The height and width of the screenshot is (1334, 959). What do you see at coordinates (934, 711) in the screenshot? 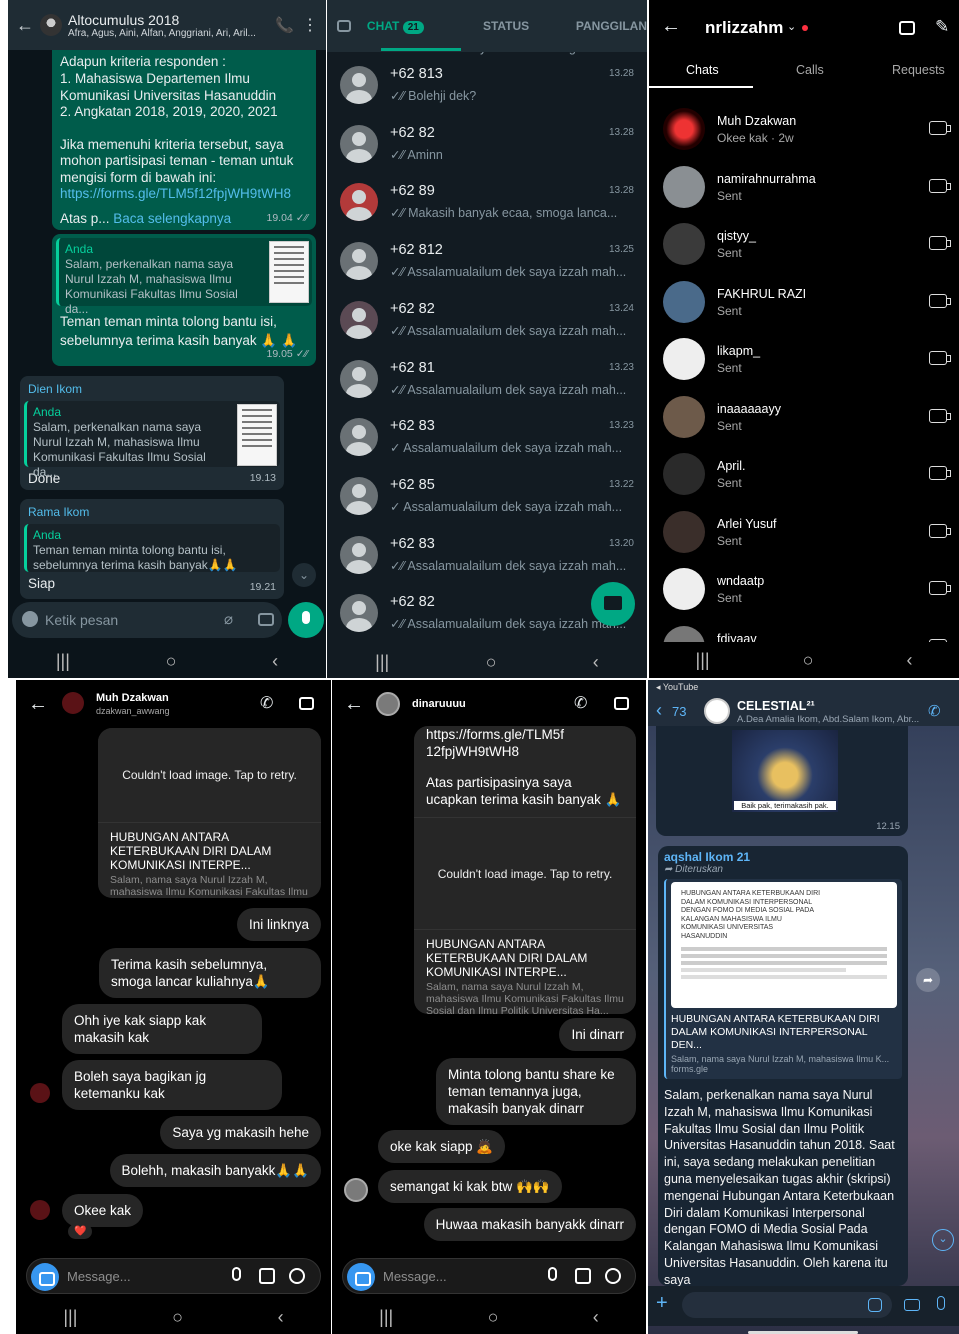
I see `add-call-icon: ✆` at bounding box center [934, 711].